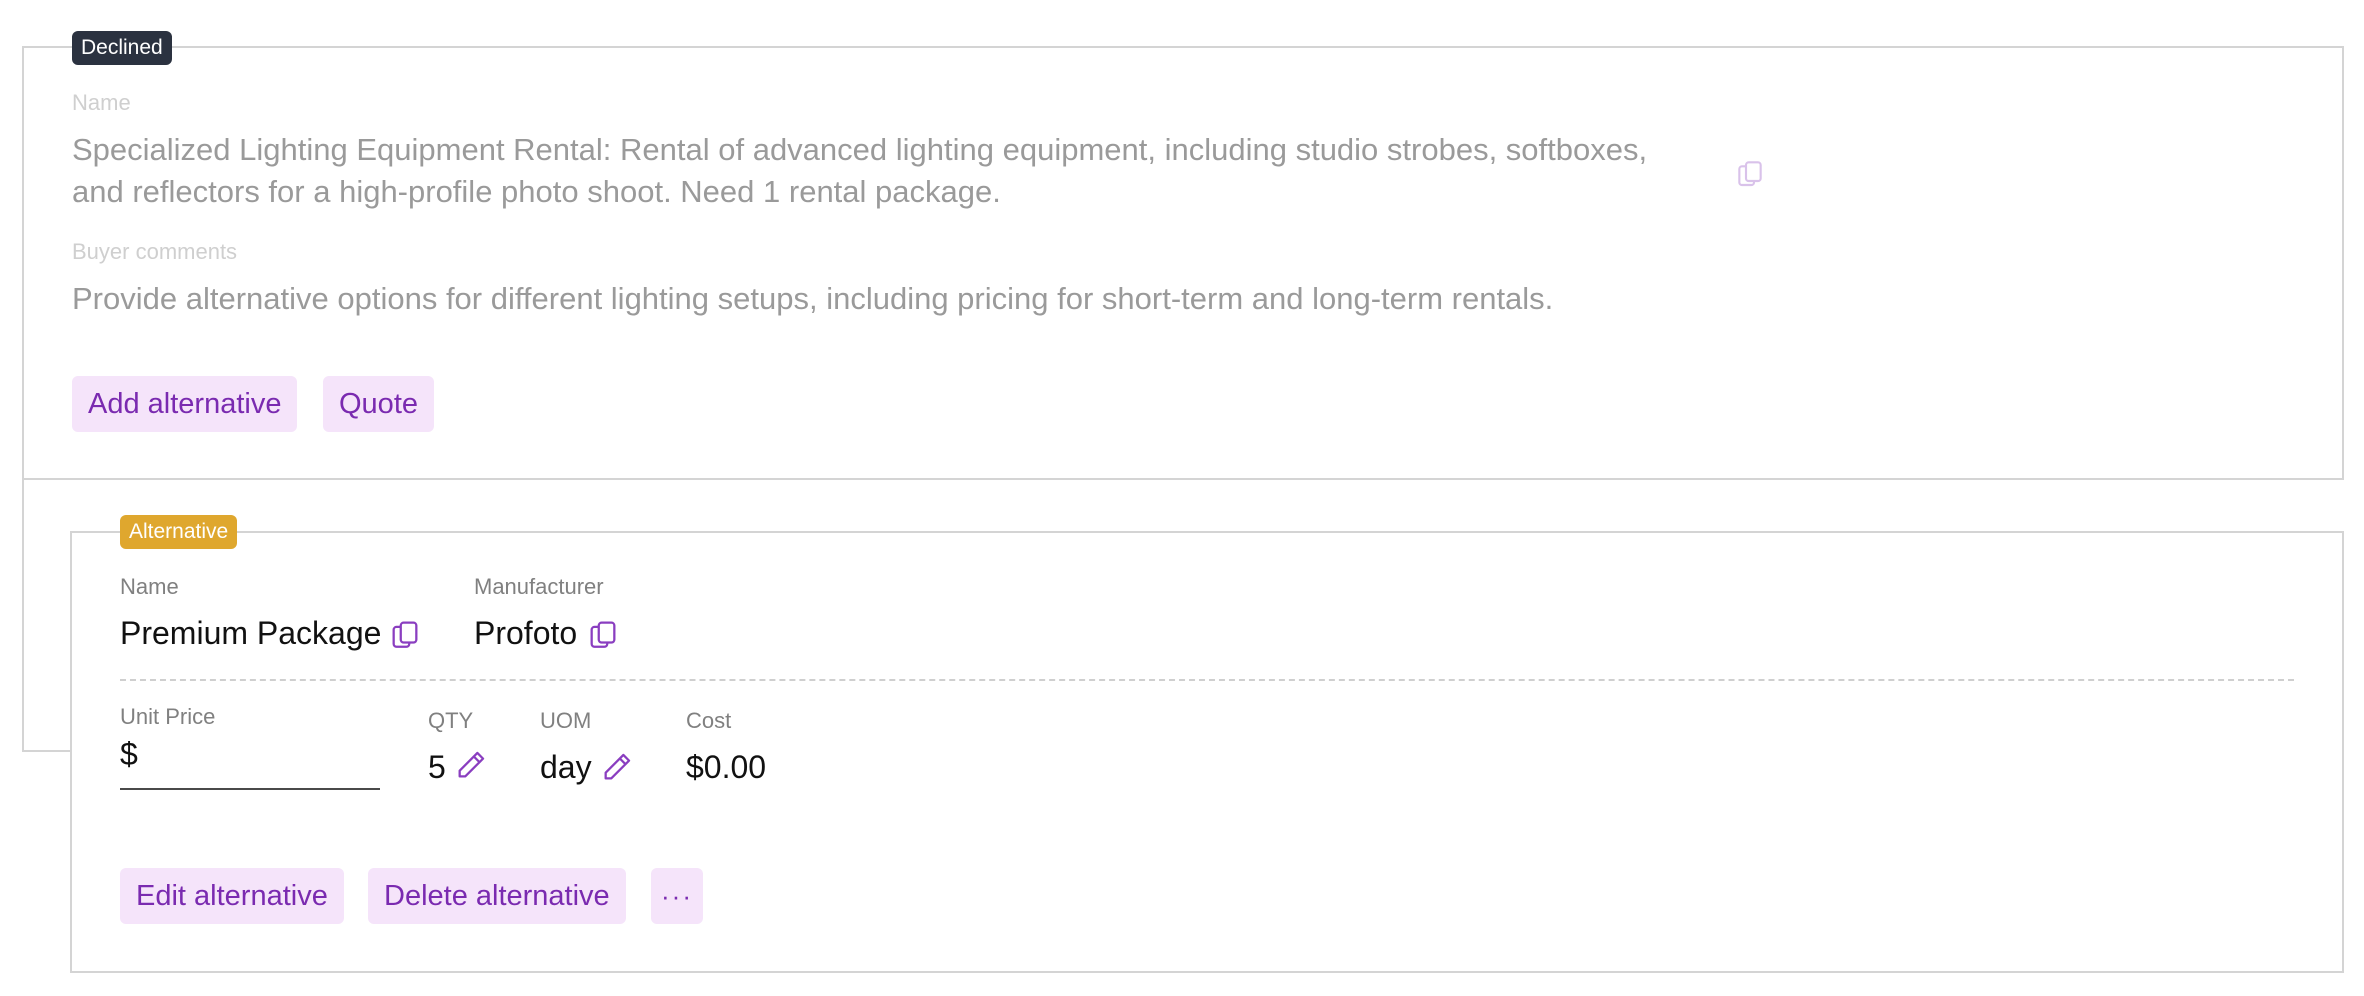  What do you see at coordinates (232, 896) in the screenshot?
I see `edit-alternative-button: Edit alternative` at bounding box center [232, 896].